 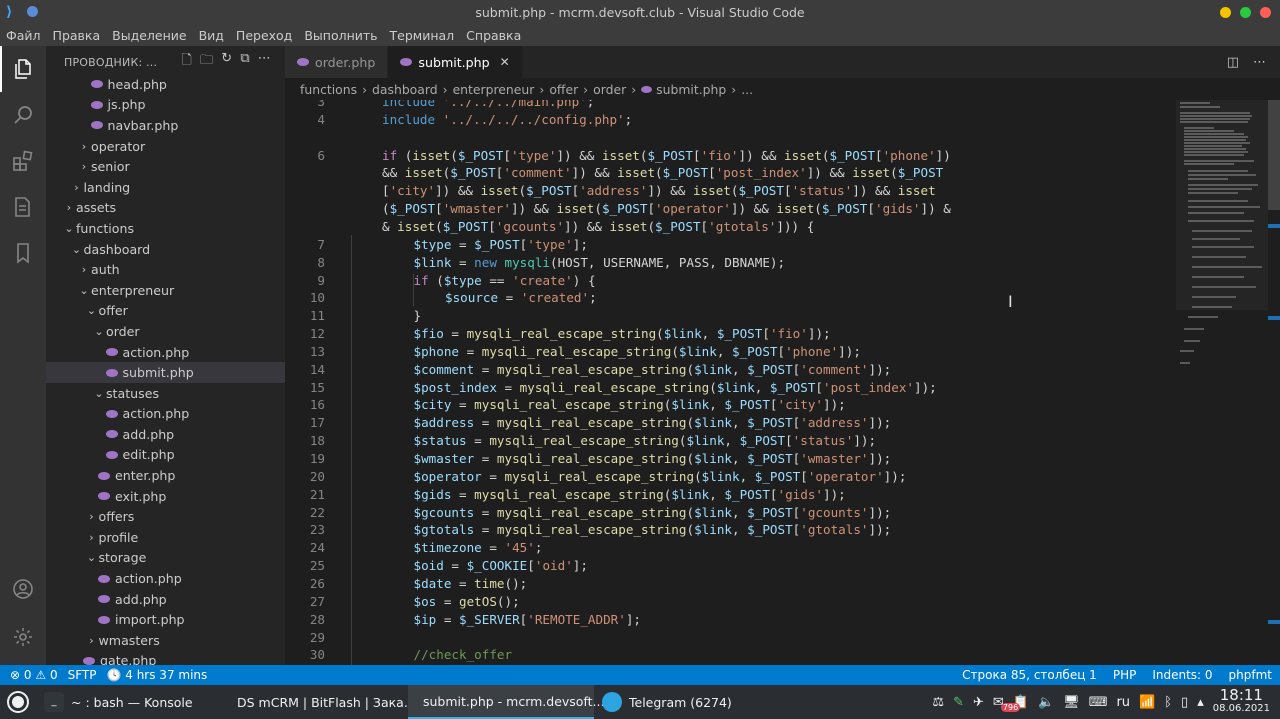 What do you see at coordinates (165, 619) in the screenshot?
I see `tree-file-item: import.php` at bounding box center [165, 619].